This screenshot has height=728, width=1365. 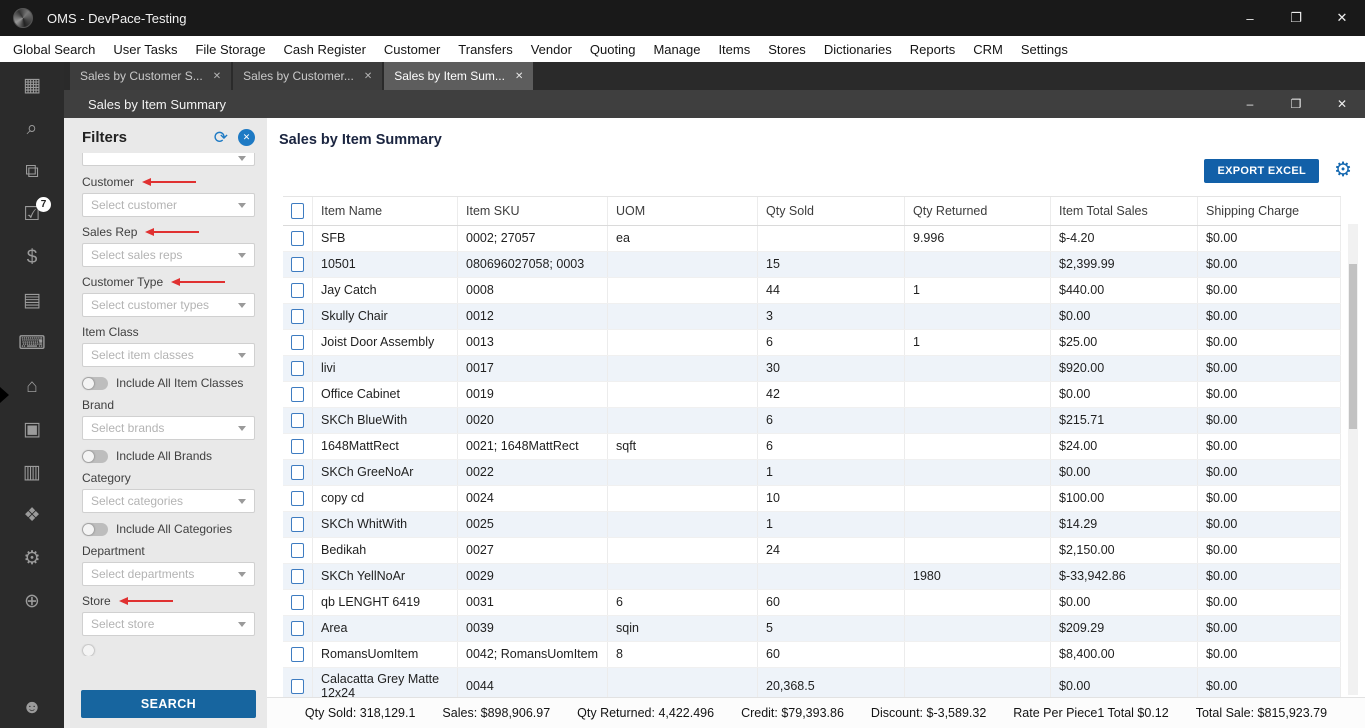 What do you see at coordinates (1250, 104) in the screenshot?
I see `inner-minimize-button: –` at bounding box center [1250, 104].